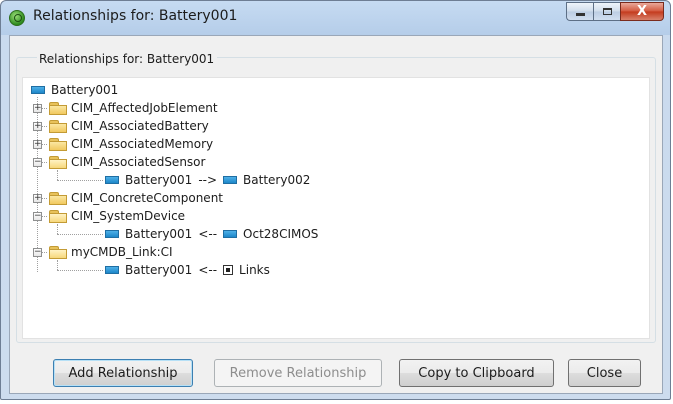 This screenshot has width=673, height=404. Describe the element at coordinates (277, 180) in the screenshot. I see `leaf-target: Battery002` at that location.